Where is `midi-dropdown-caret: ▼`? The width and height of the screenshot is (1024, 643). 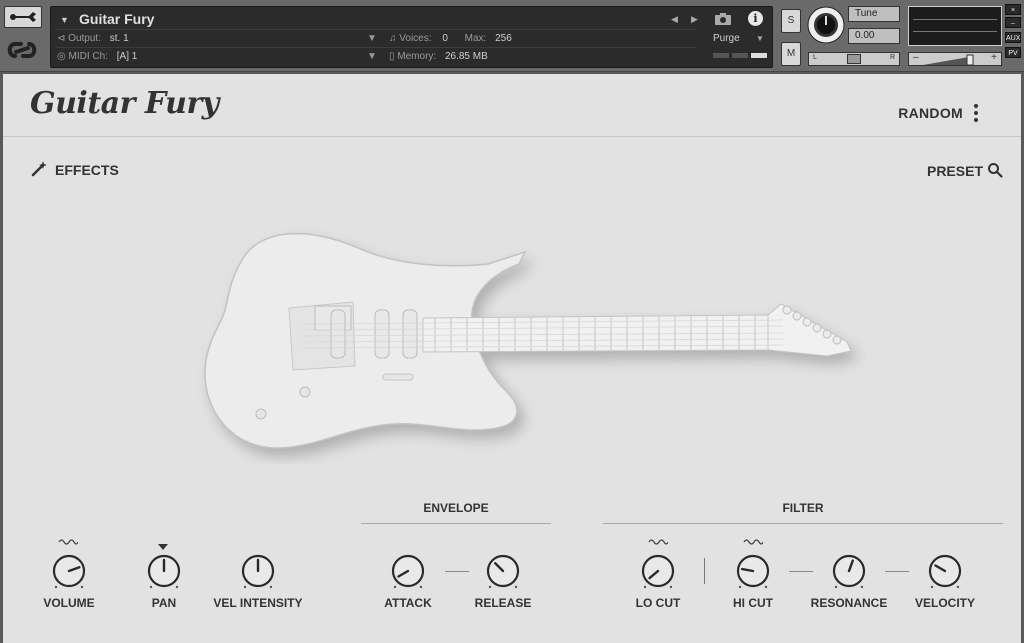 midi-dropdown-caret: ▼ is located at coordinates (372, 56).